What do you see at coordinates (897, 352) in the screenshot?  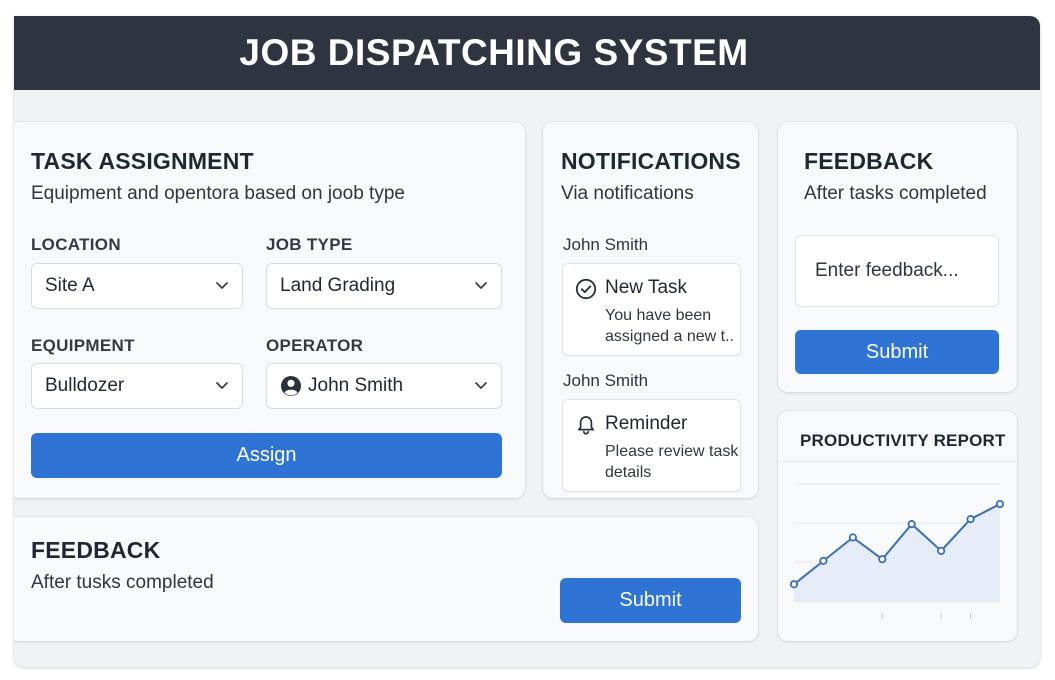 I see `feedback-side-submit-button: Submit` at bounding box center [897, 352].